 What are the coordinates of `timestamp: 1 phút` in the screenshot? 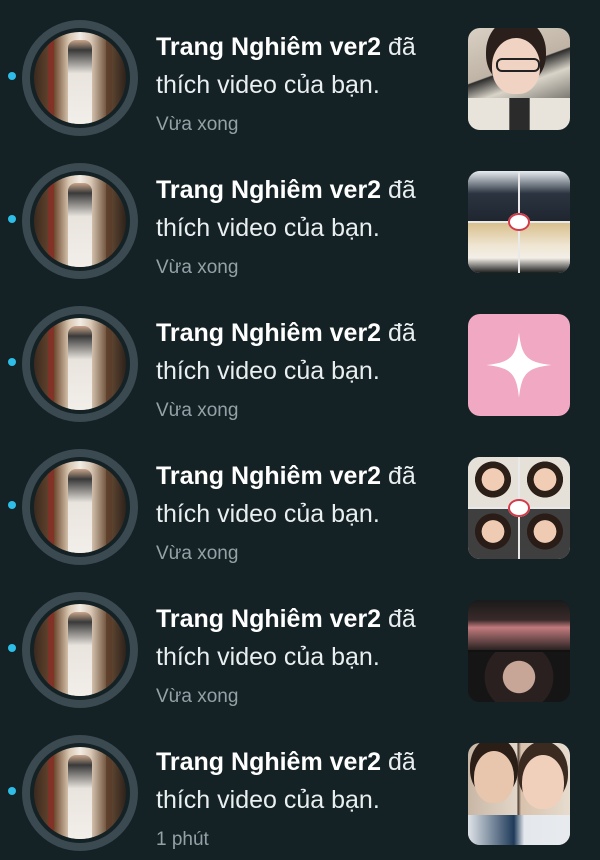 It's located at (182, 839).